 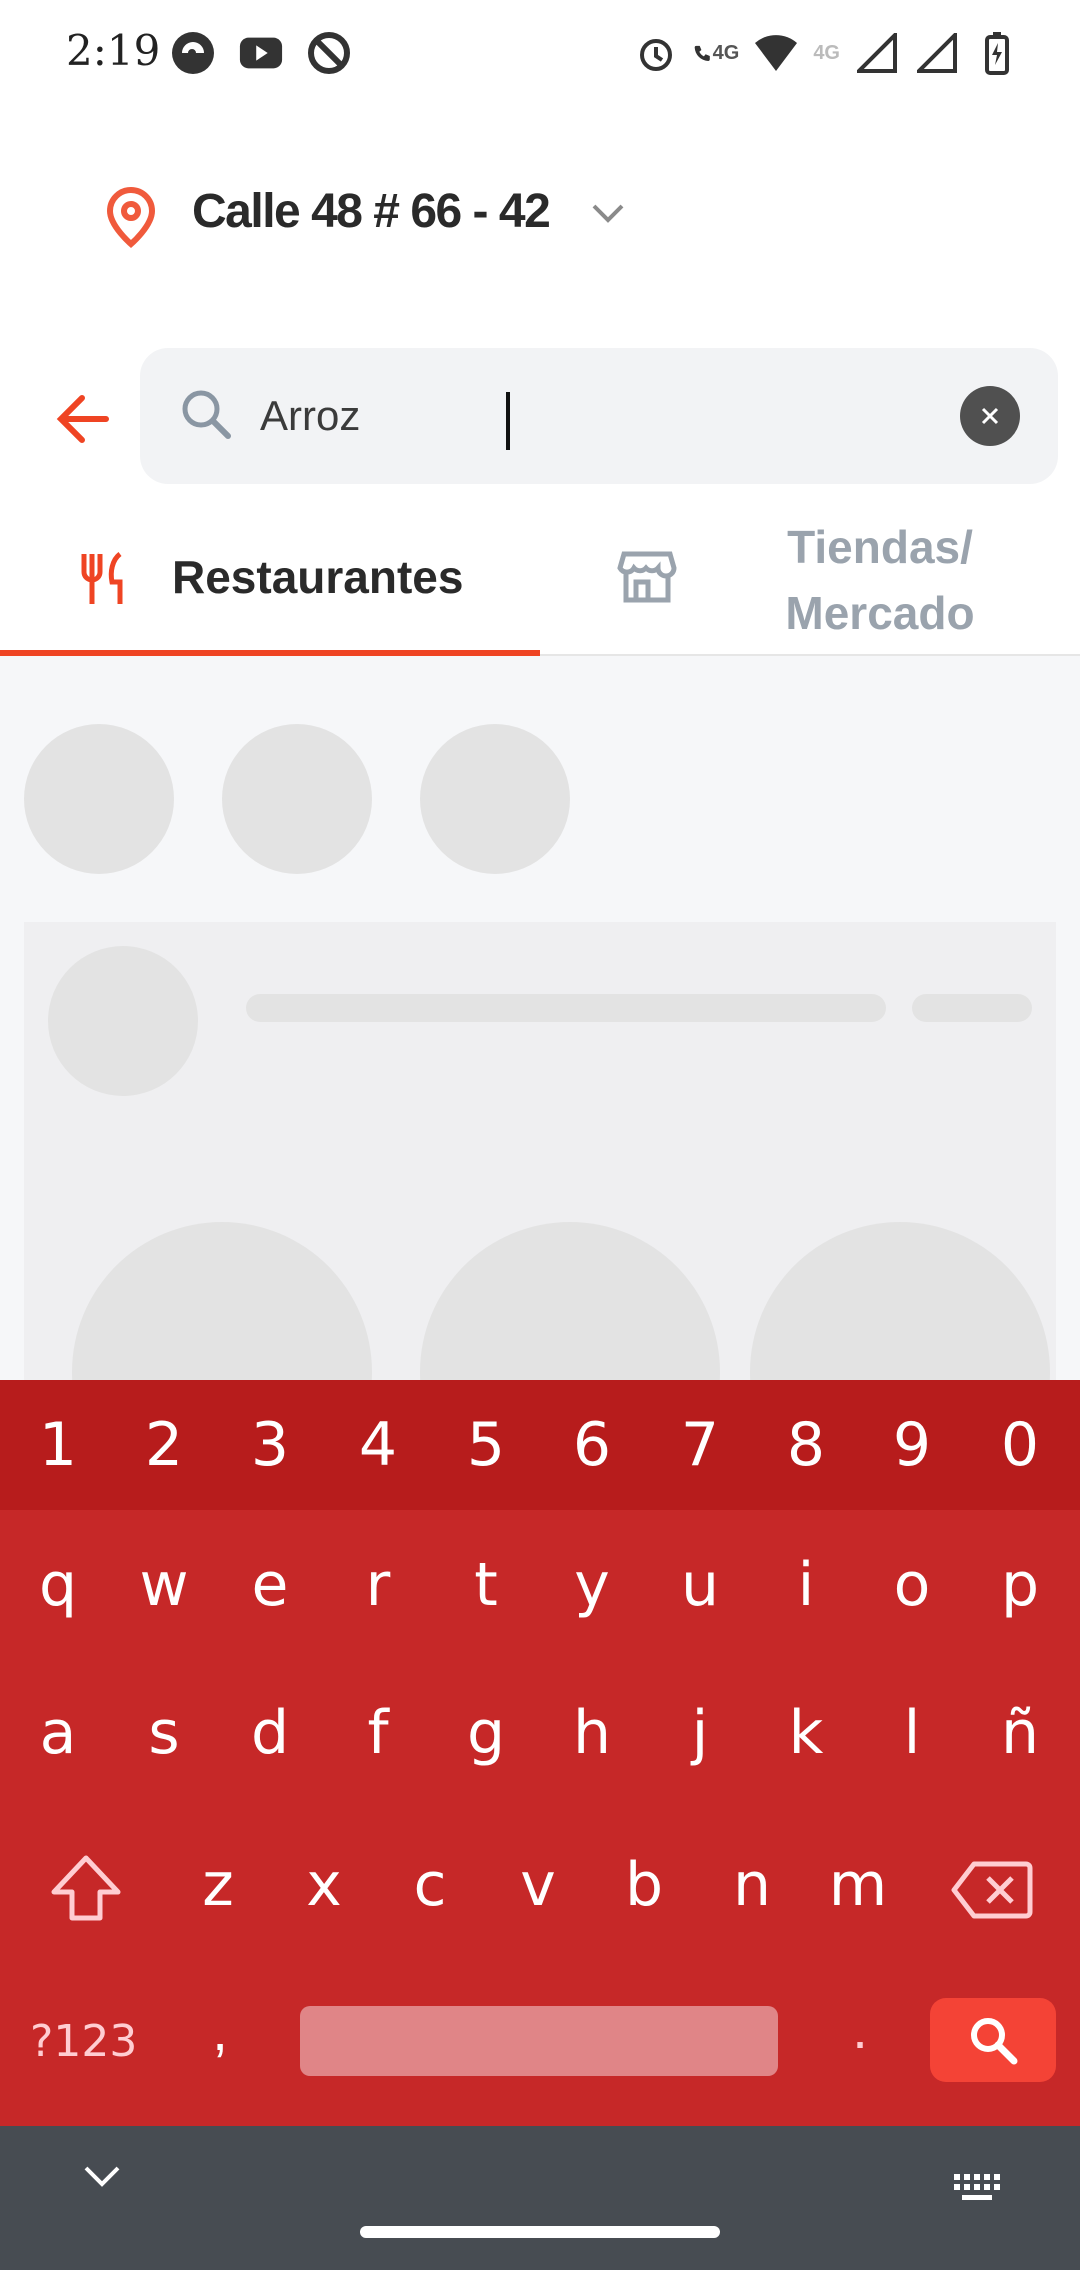 What do you see at coordinates (752, 1885) in the screenshot?
I see `key-n: n` at bounding box center [752, 1885].